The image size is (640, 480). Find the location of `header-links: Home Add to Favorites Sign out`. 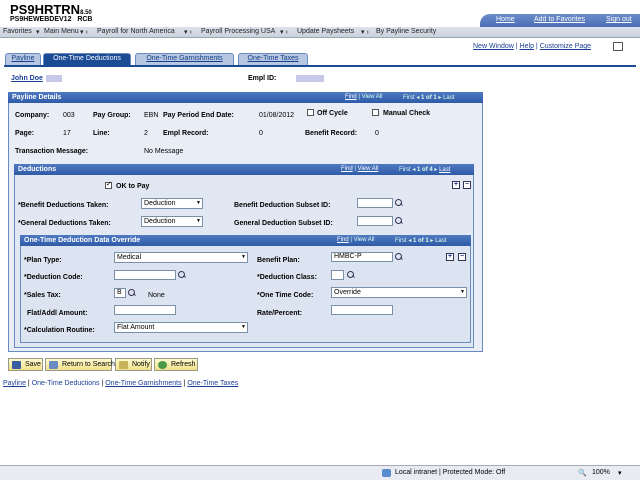

header-links: Home Add to Favorites Sign out is located at coordinates (560, 20).